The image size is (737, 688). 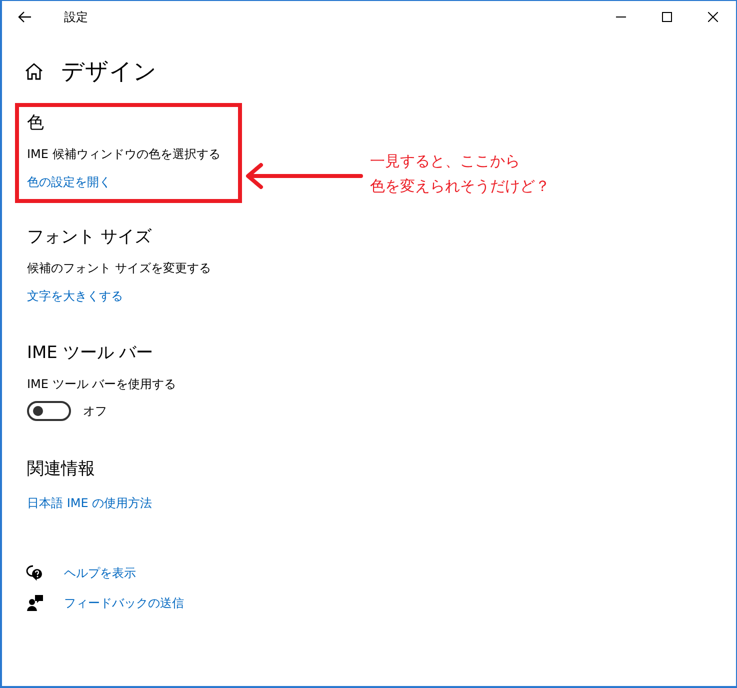 What do you see at coordinates (35, 573) in the screenshot?
I see `help-icon` at bounding box center [35, 573].